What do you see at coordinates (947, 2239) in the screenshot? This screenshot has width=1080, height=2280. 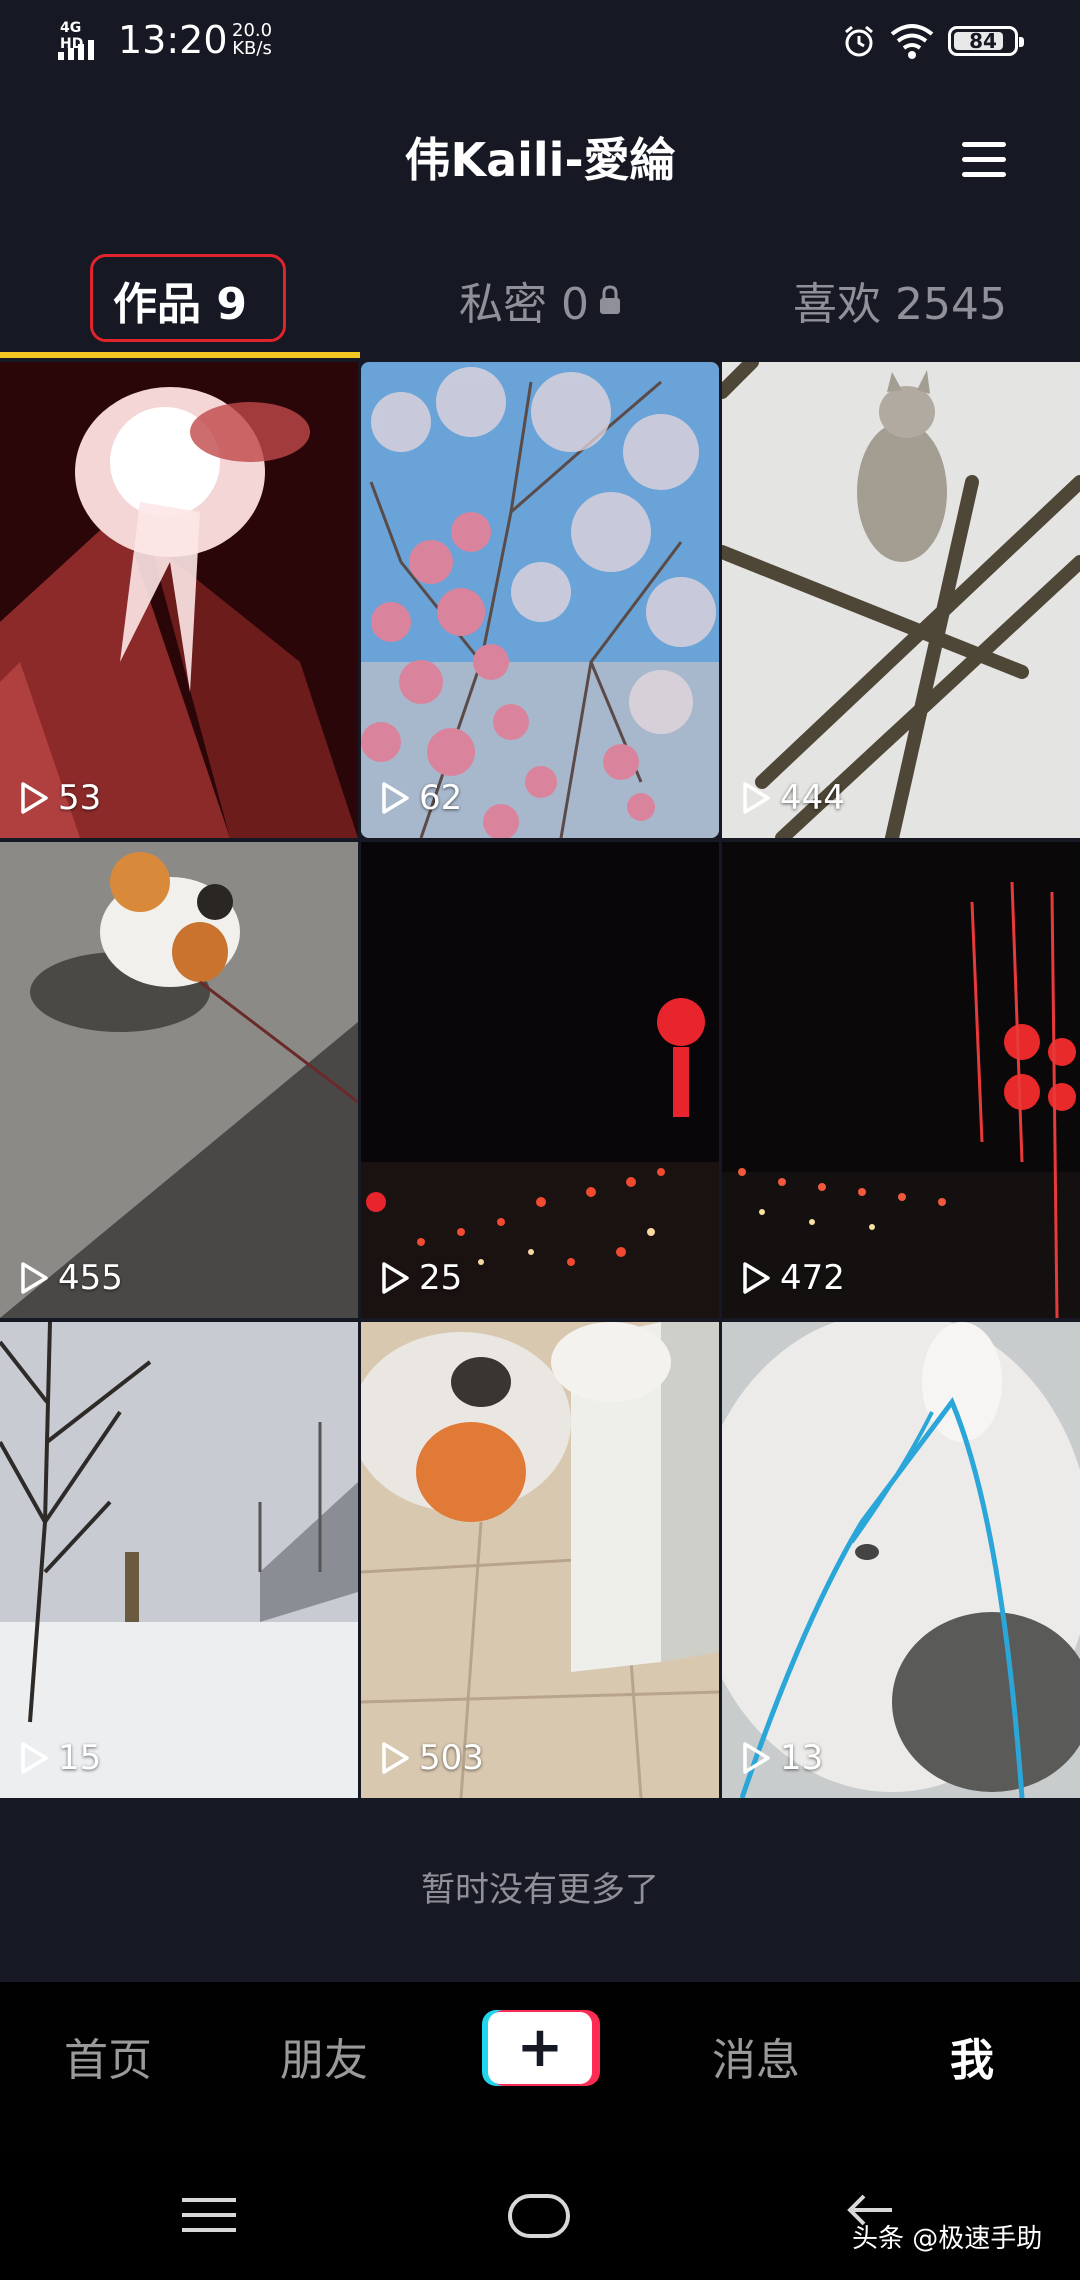 I see `watermark: 头条 @极速手助` at bounding box center [947, 2239].